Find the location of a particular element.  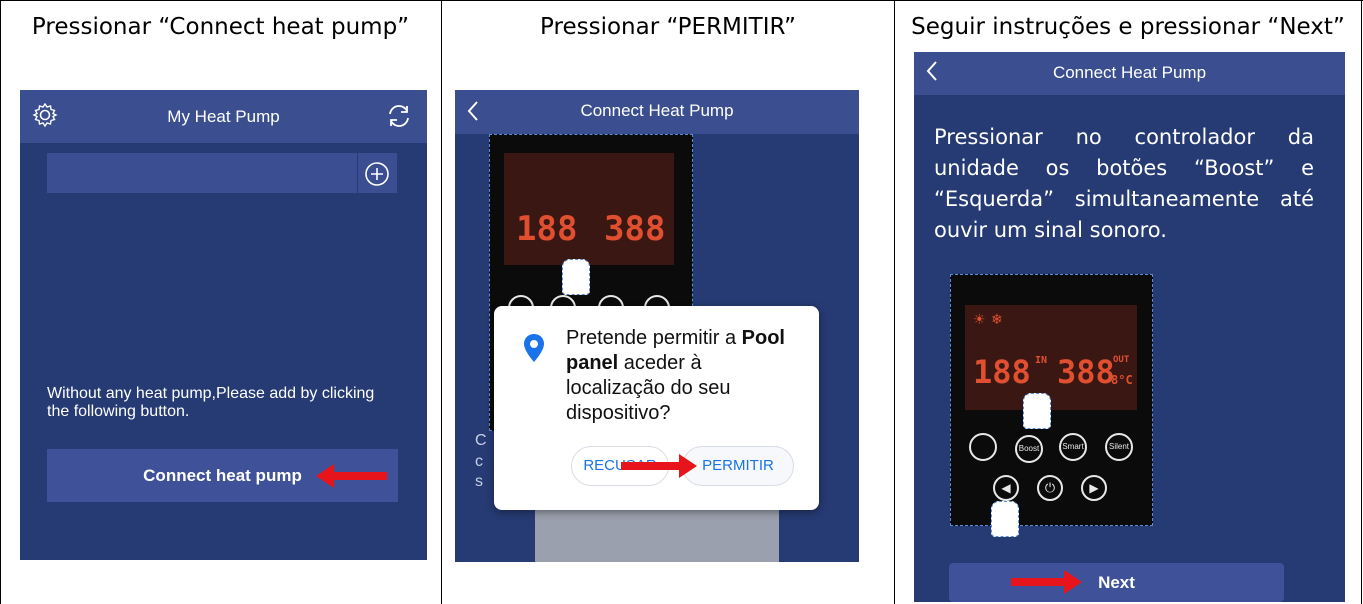

allow-button-label: PERMITIR is located at coordinates (738, 465).